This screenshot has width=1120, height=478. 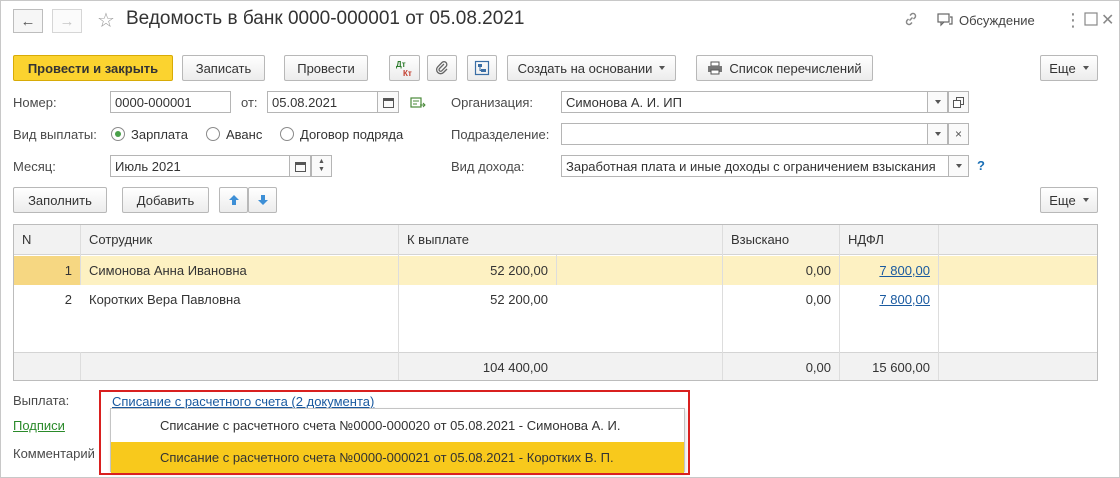 I want to click on open-icon, so click(x=958, y=102).